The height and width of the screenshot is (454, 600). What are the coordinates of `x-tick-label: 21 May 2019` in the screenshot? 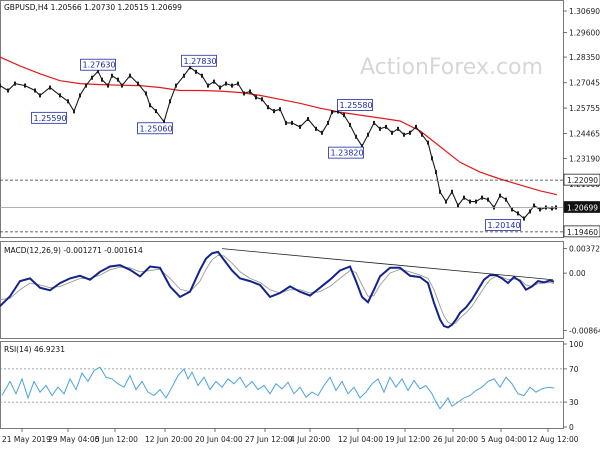 It's located at (26, 439).